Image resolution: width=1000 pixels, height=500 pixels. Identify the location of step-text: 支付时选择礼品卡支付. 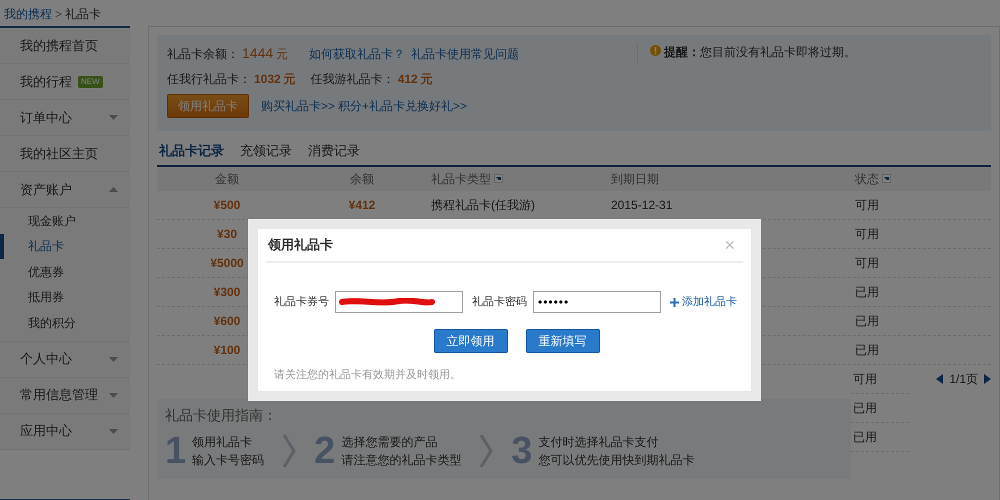
(599, 442).